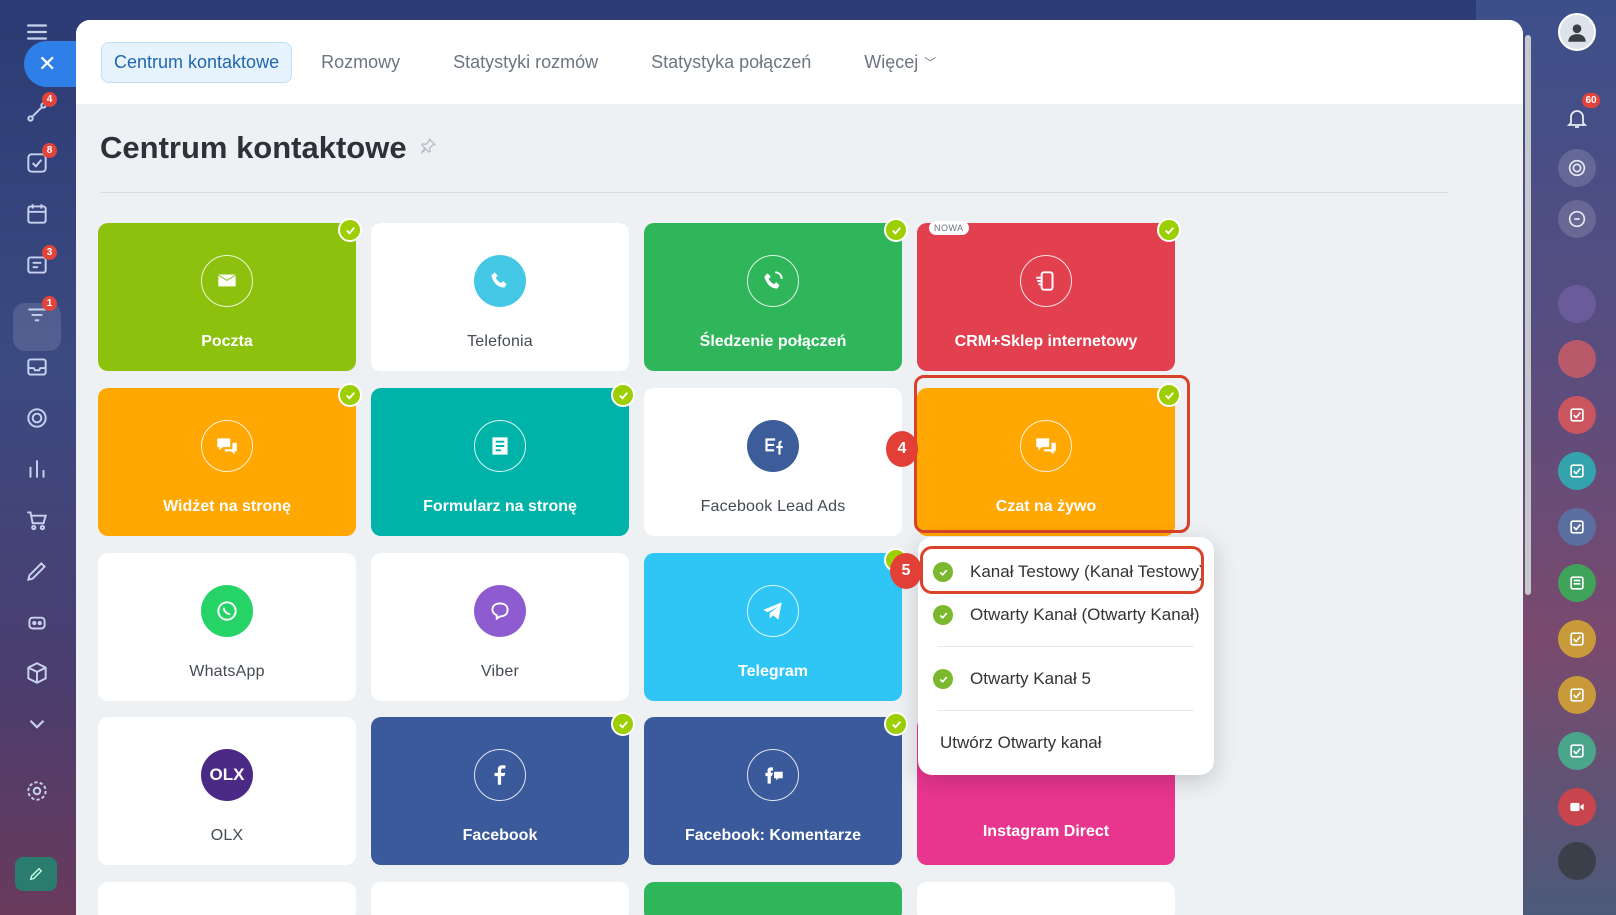  I want to click on tab-label: Centrum kontaktowe, so click(197, 61).